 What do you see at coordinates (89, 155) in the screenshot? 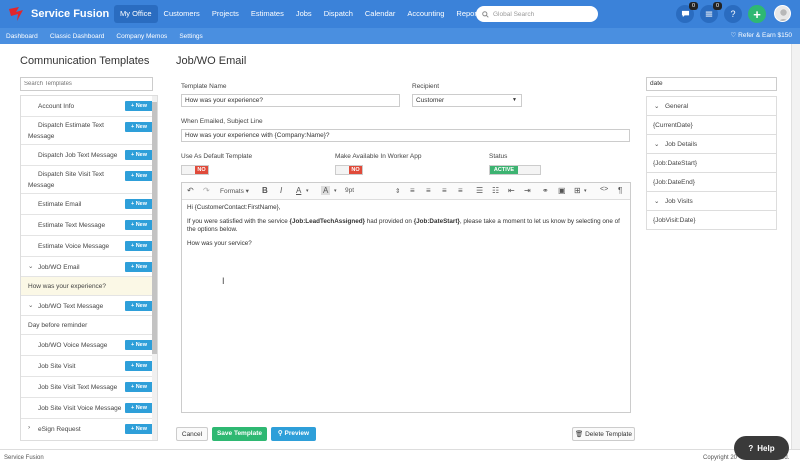
I see `list-item: Dispatch Job Text Message + New` at bounding box center [89, 155].